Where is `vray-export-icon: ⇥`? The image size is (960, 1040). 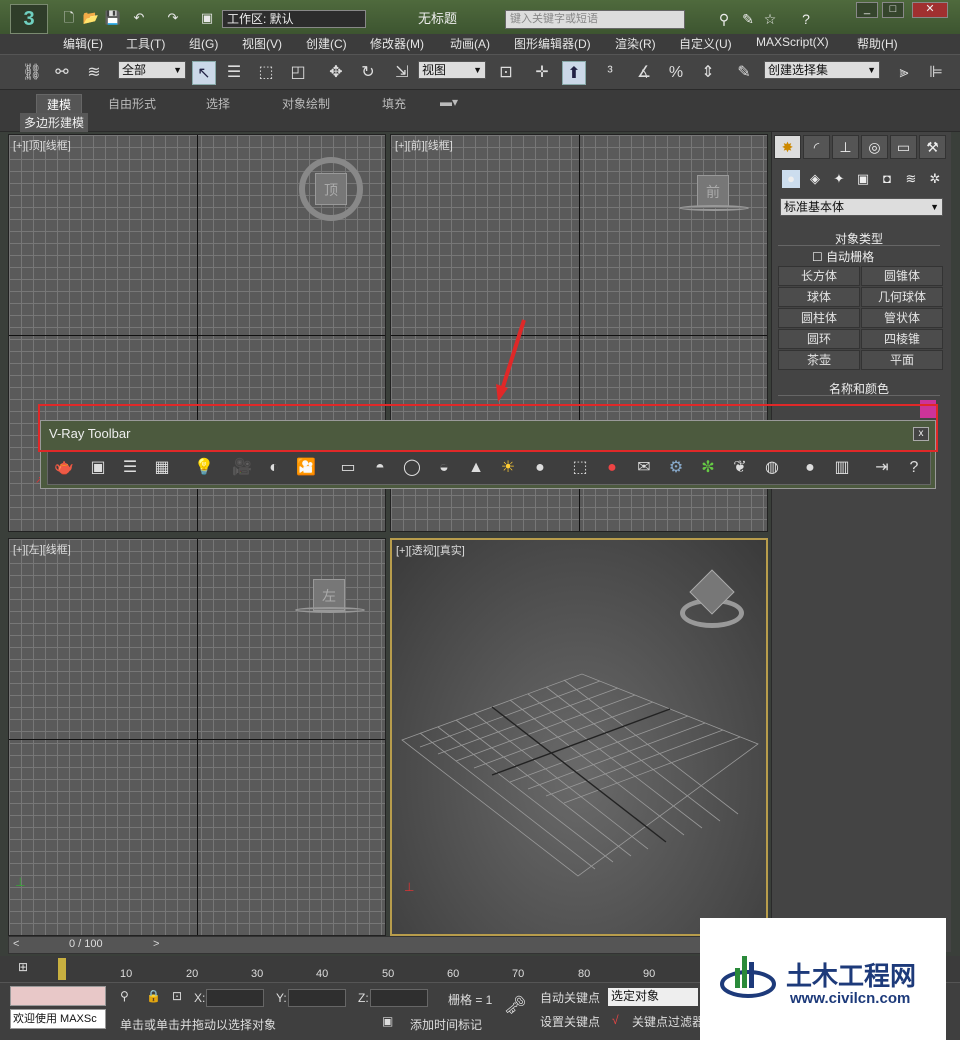
vray-export-icon: ⇥ is located at coordinates (882, 468).